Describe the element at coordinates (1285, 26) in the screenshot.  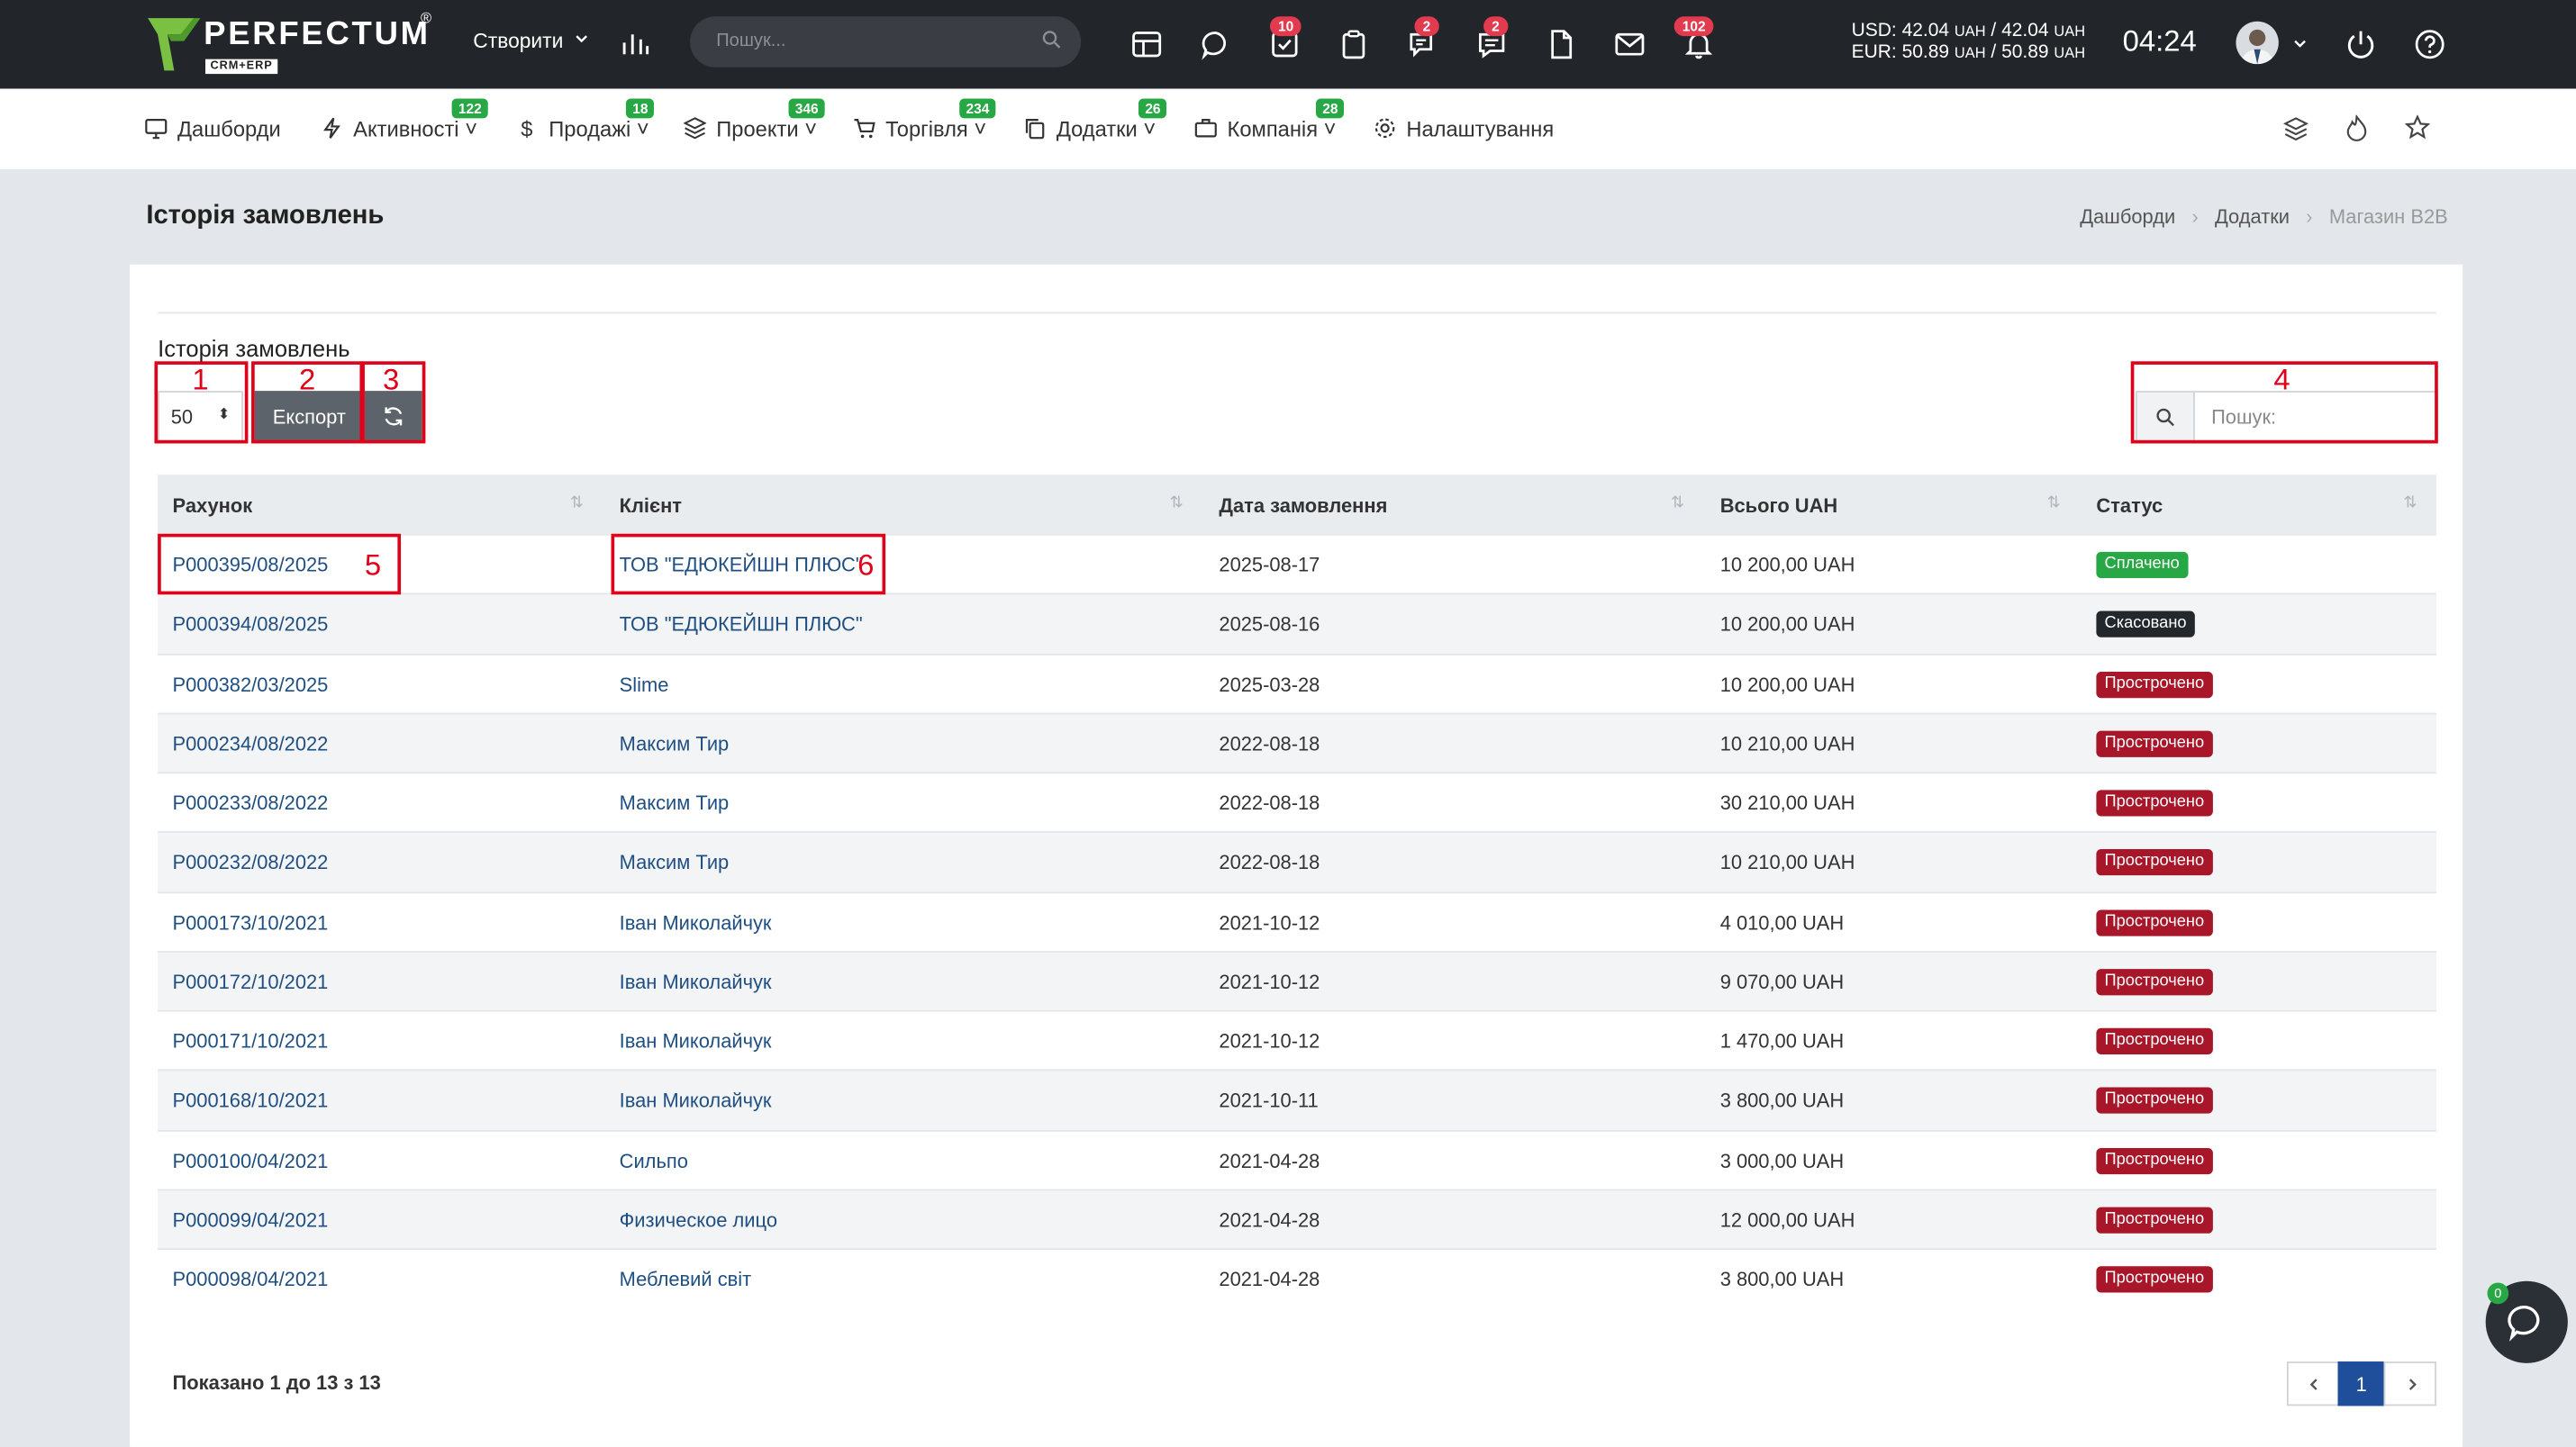
I see `tasks-badge: 10` at that location.